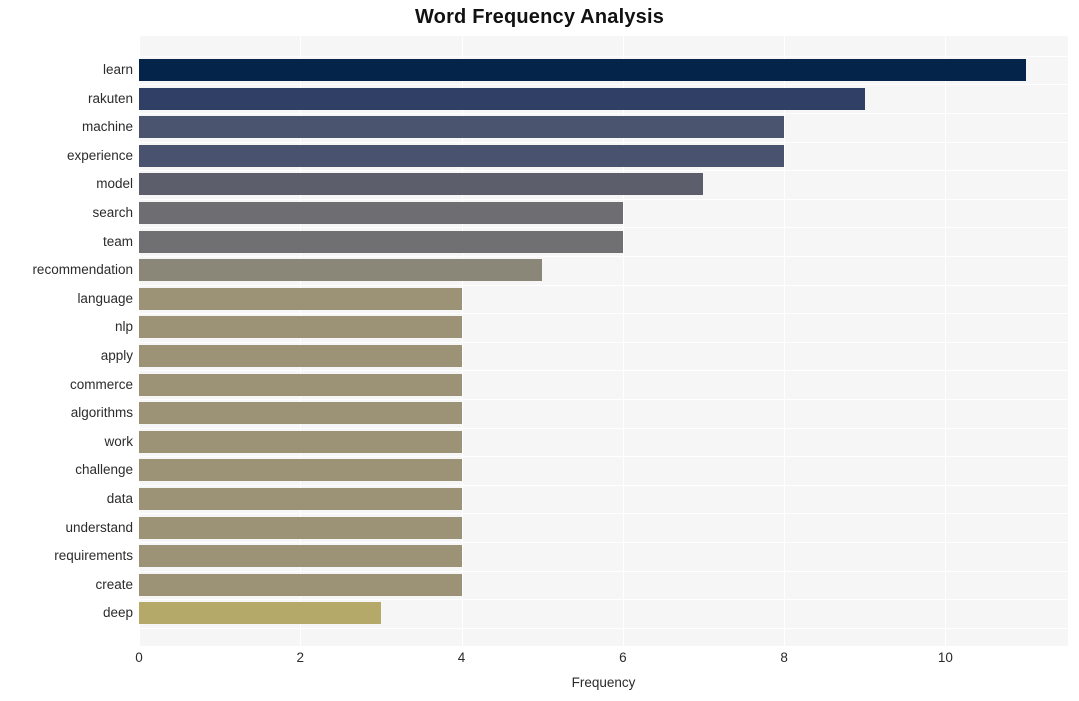  I want to click on y-axis-tick-label: language, so click(105, 298).